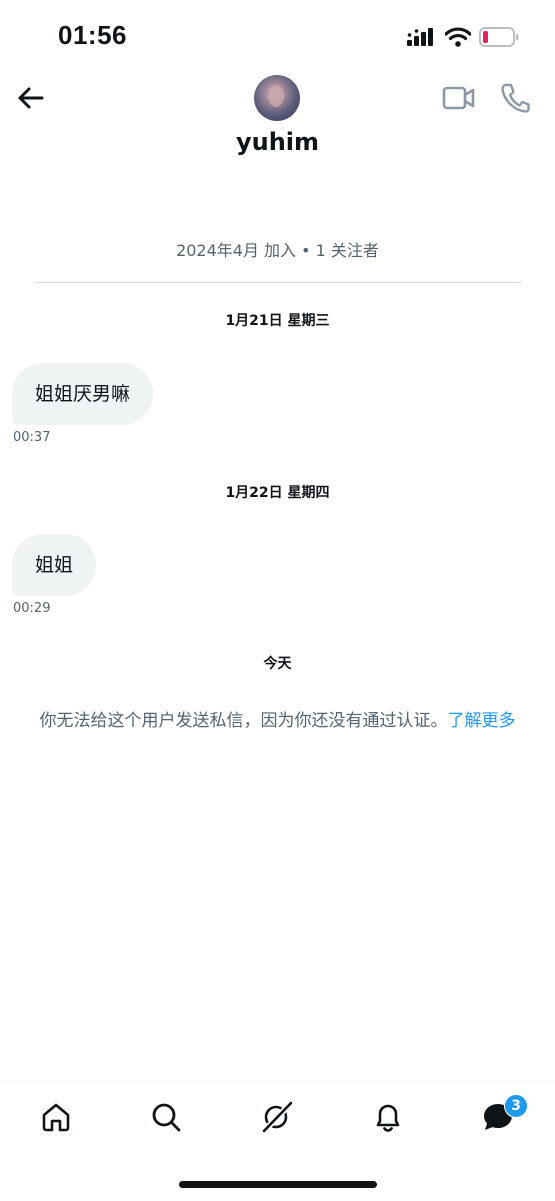  I want to click on video-camera-icon, so click(458, 98).